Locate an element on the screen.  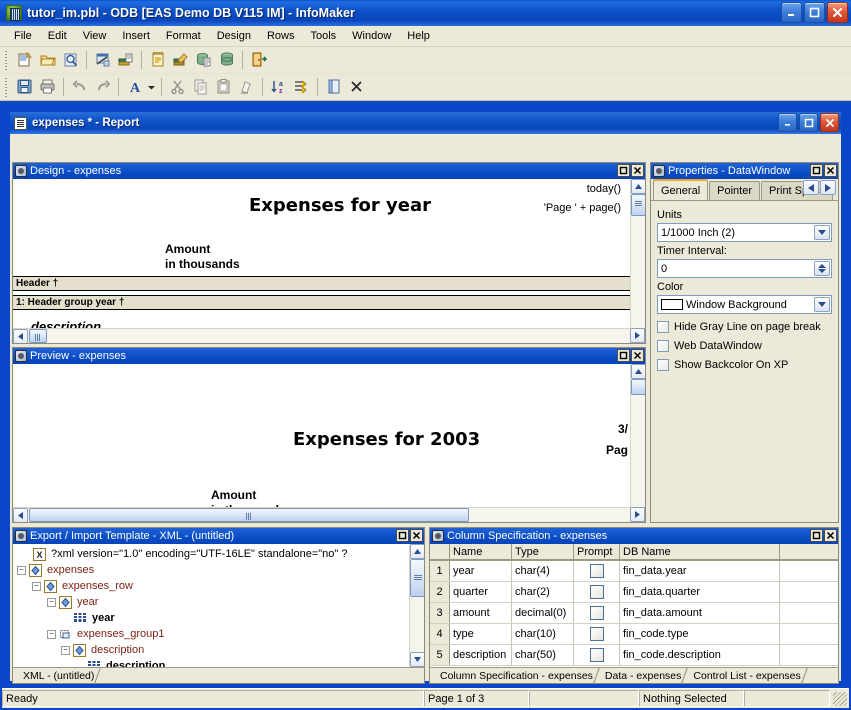
tree-node-expenses-row: − expenses_row is located at coordinates (212, 586).